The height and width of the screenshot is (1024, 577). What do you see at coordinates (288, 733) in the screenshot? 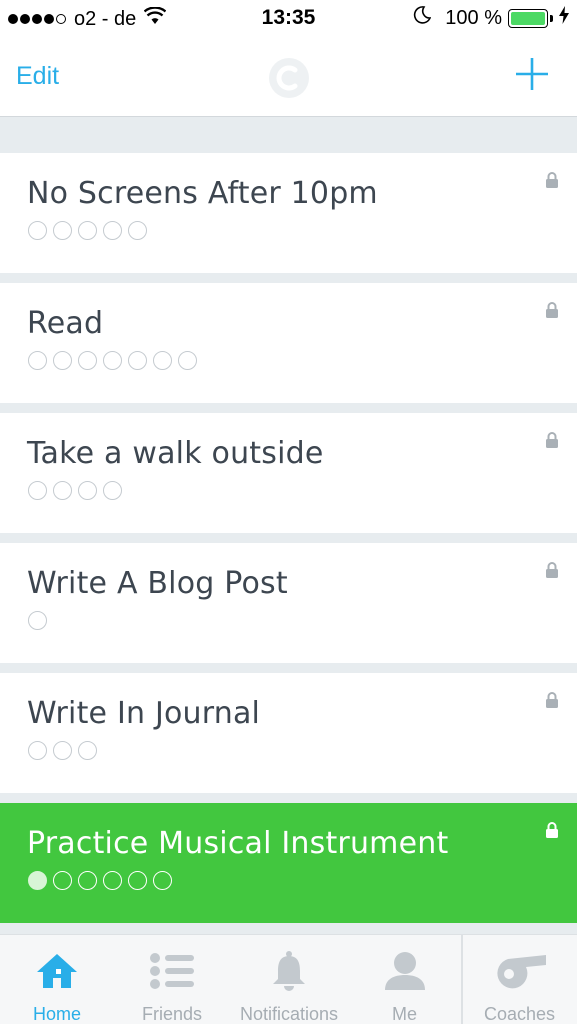
I see `habit-row: Write In Journal` at bounding box center [288, 733].